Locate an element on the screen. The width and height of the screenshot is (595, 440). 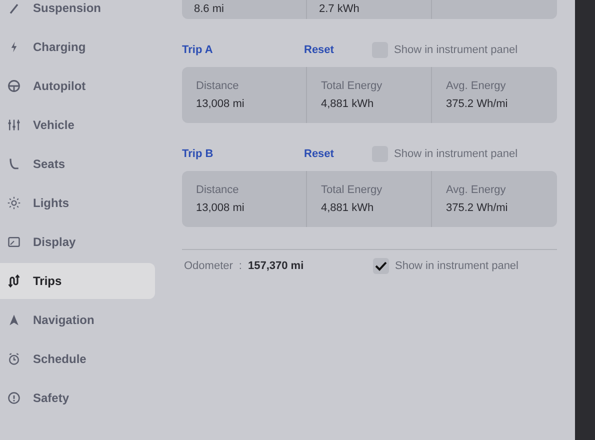
alarm-clock-icon is located at coordinates (14, 359).